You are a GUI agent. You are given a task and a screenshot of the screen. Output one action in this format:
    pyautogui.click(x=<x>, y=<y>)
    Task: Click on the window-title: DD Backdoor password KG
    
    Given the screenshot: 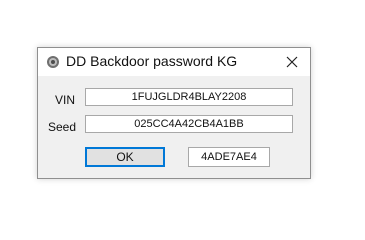 What is the action you would take?
    pyautogui.click(x=152, y=61)
    